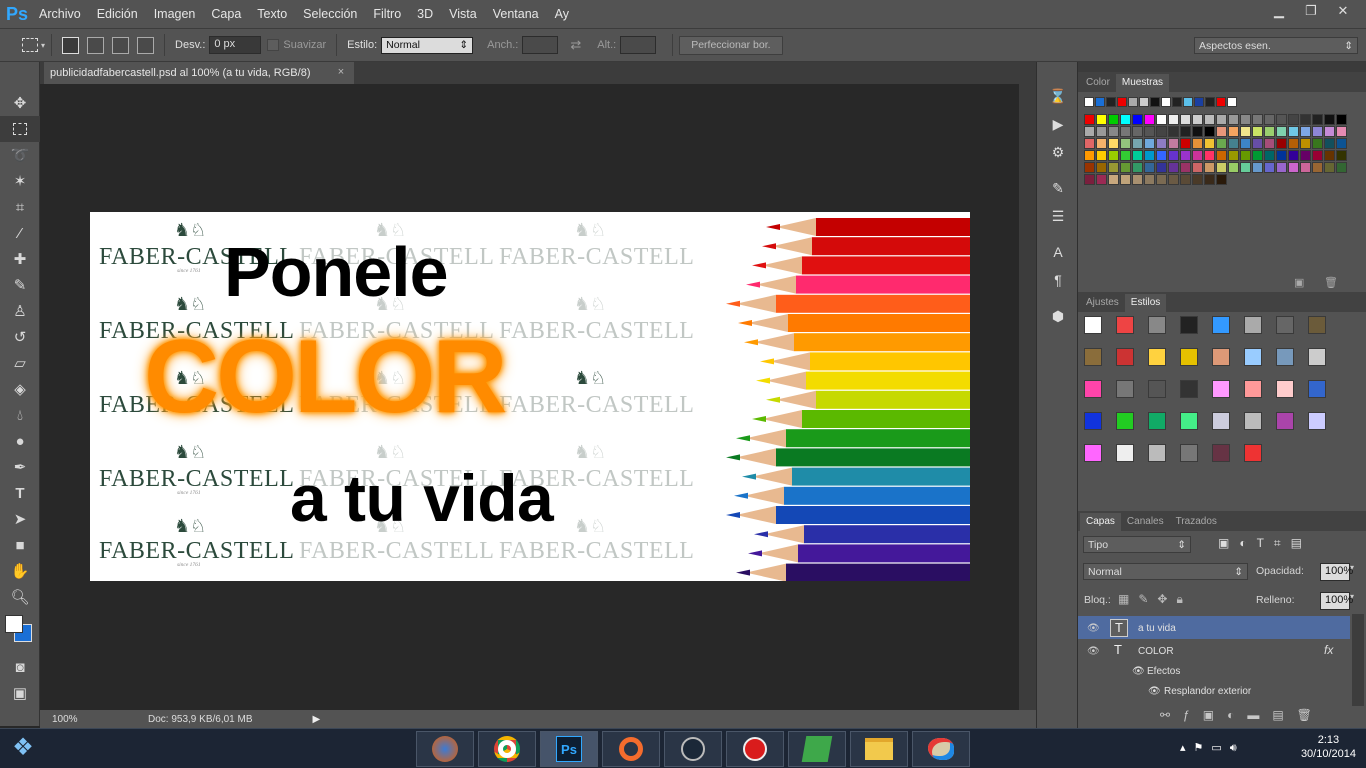 The width and height of the screenshot is (1366, 768). What do you see at coordinates (1058, 216) in the screenshot?
I see `brush-panel-icon: ☰` at bounding box center [1058, 216].